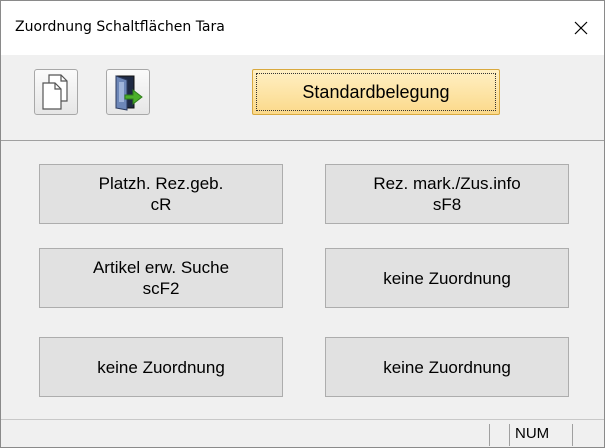 This screenshot has height=448, width=605. I want to click on assignment-label: Rez. mark./Zus.info, so click(447, 183).